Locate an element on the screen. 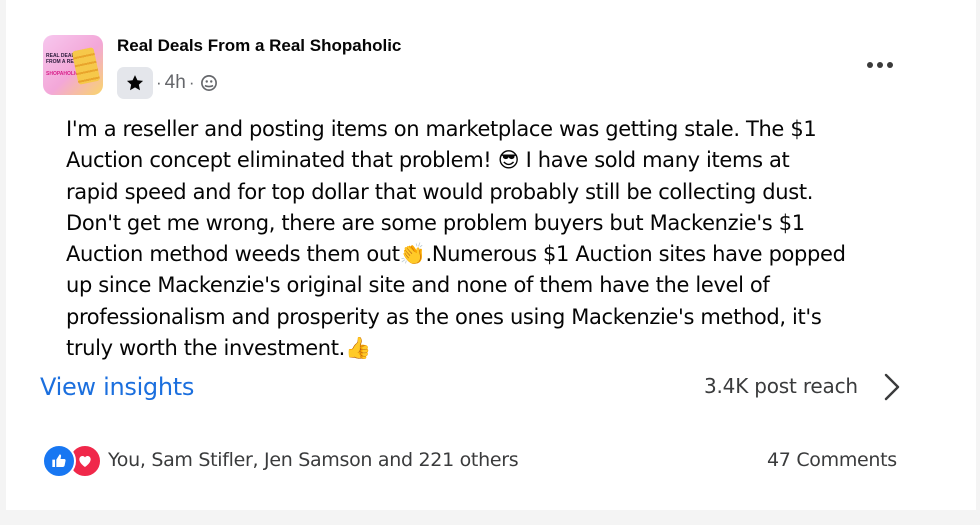 Image resolution: width=980 pixels, height=525 pixels. more-icon is located at coordinates (880, 65).